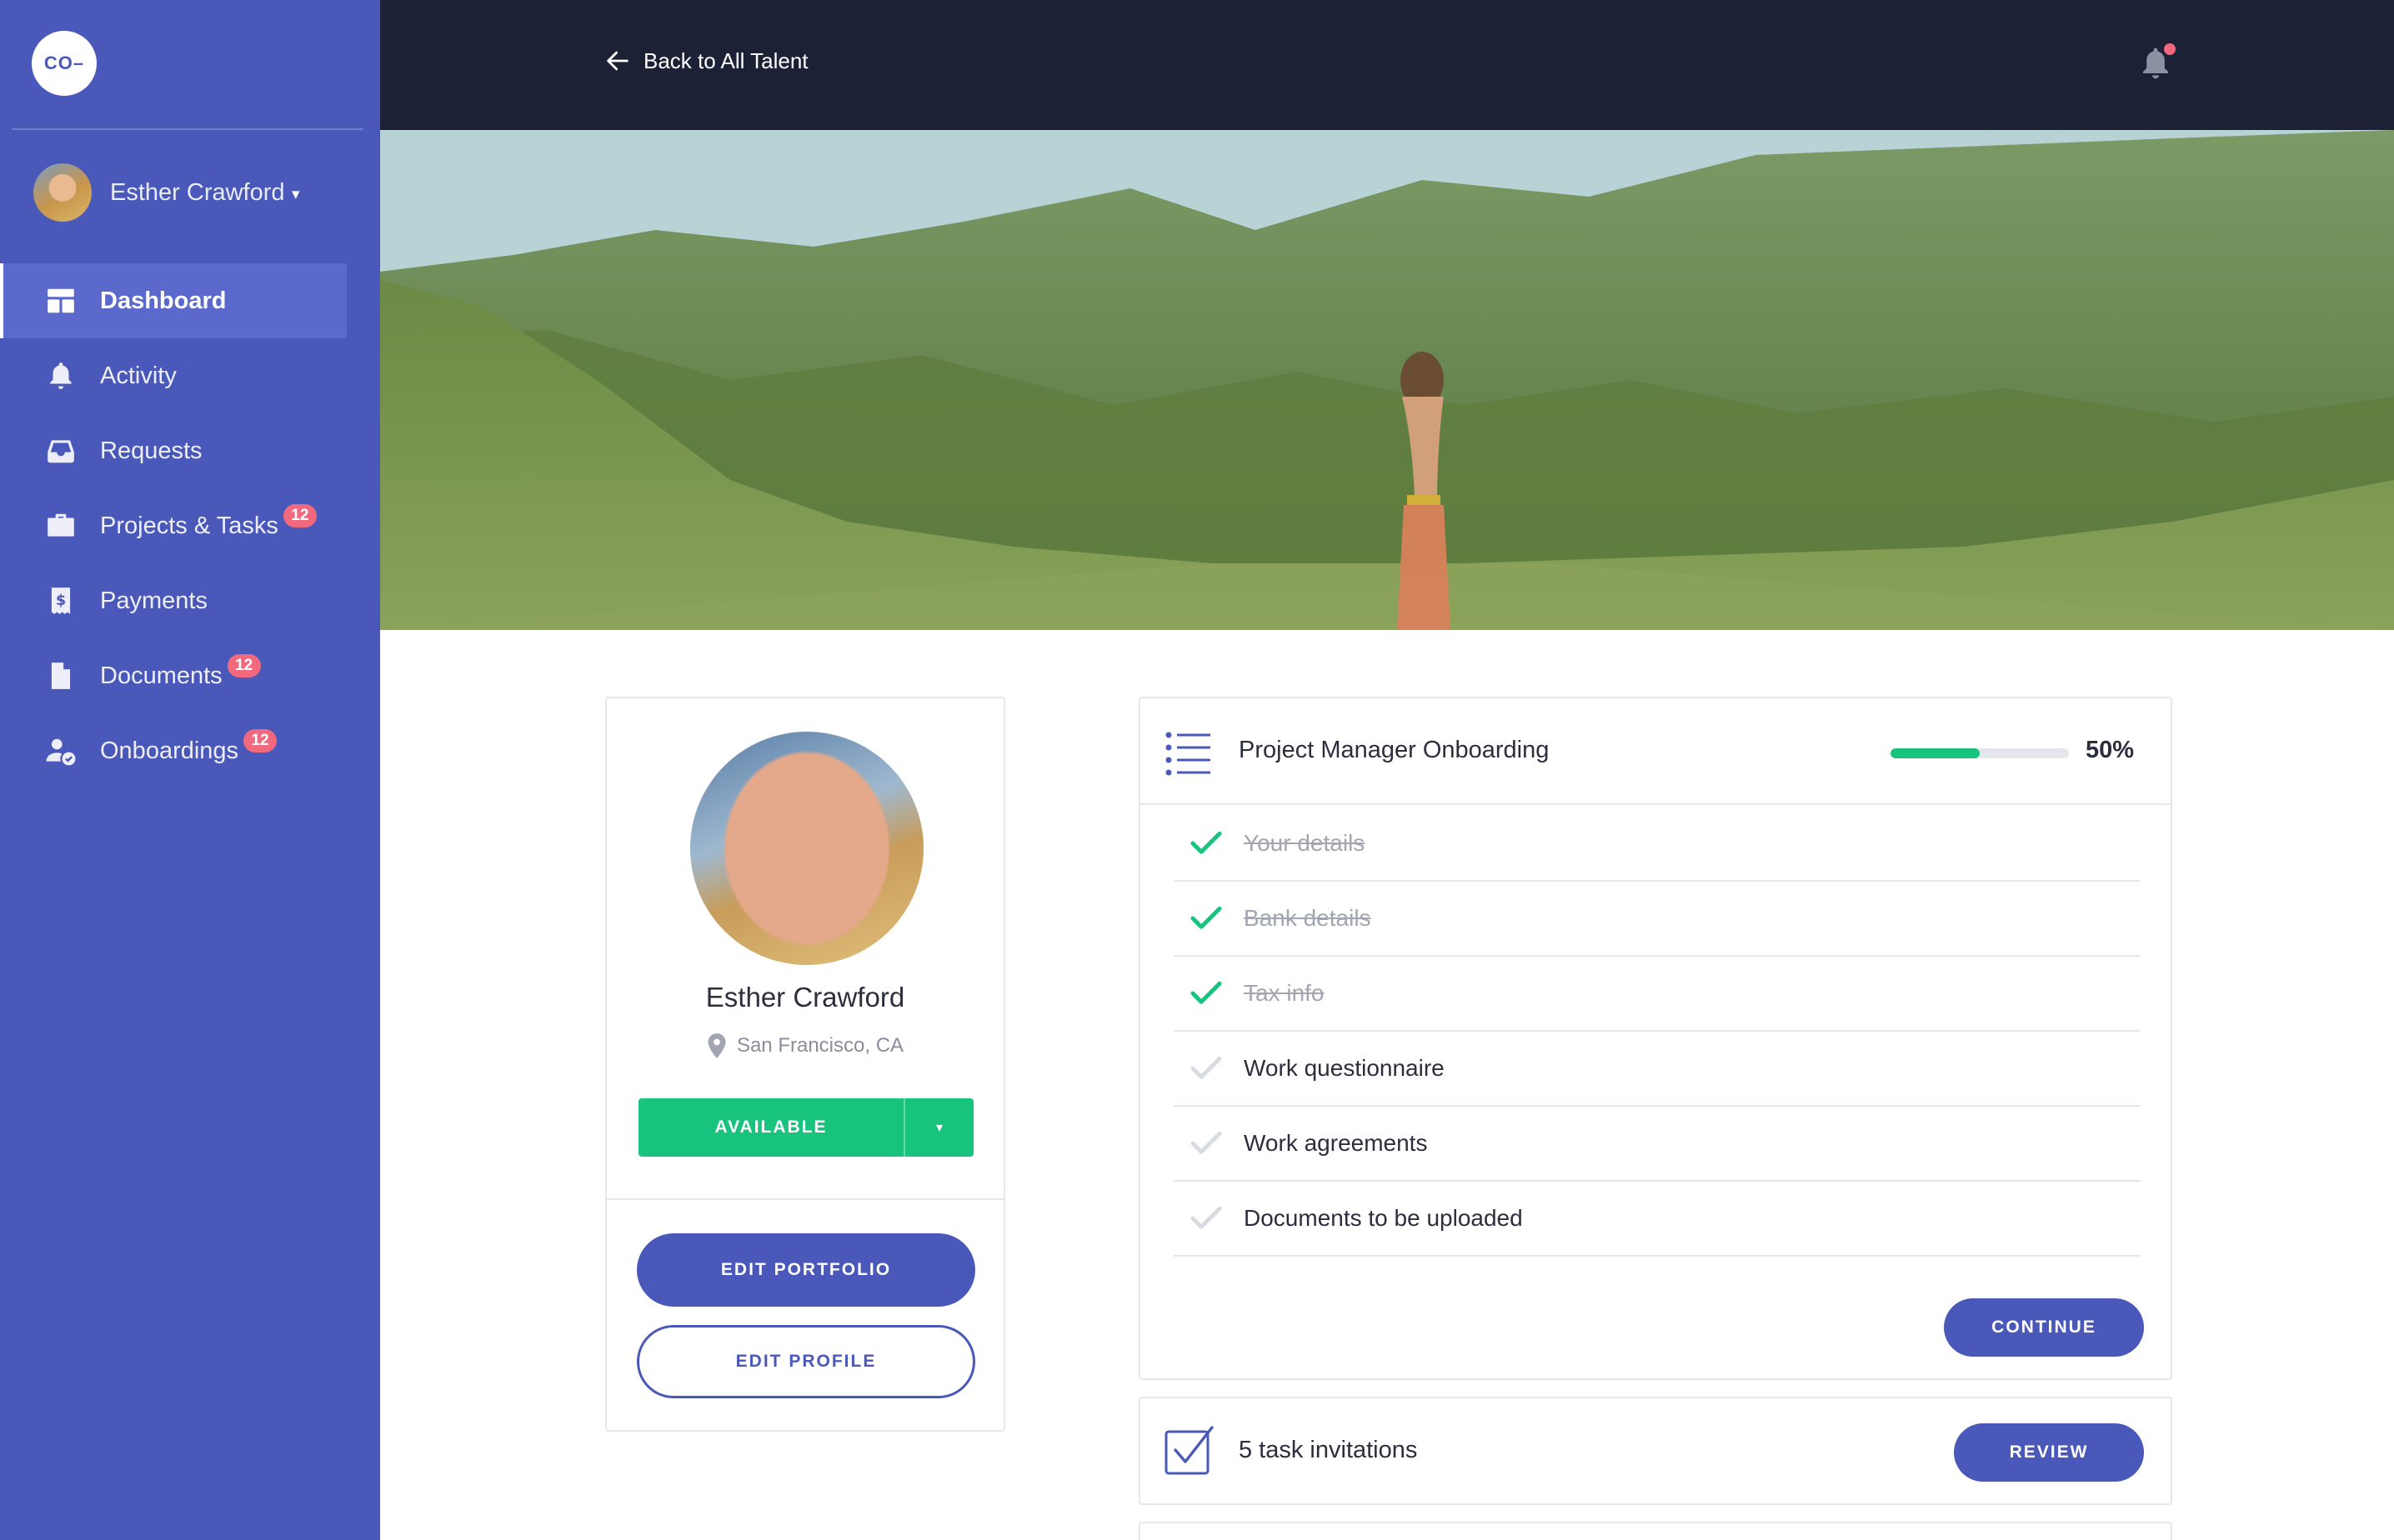  I want to click on edit-portfolio-button: EDIT PORTFOLIO, so click(806, 1270).